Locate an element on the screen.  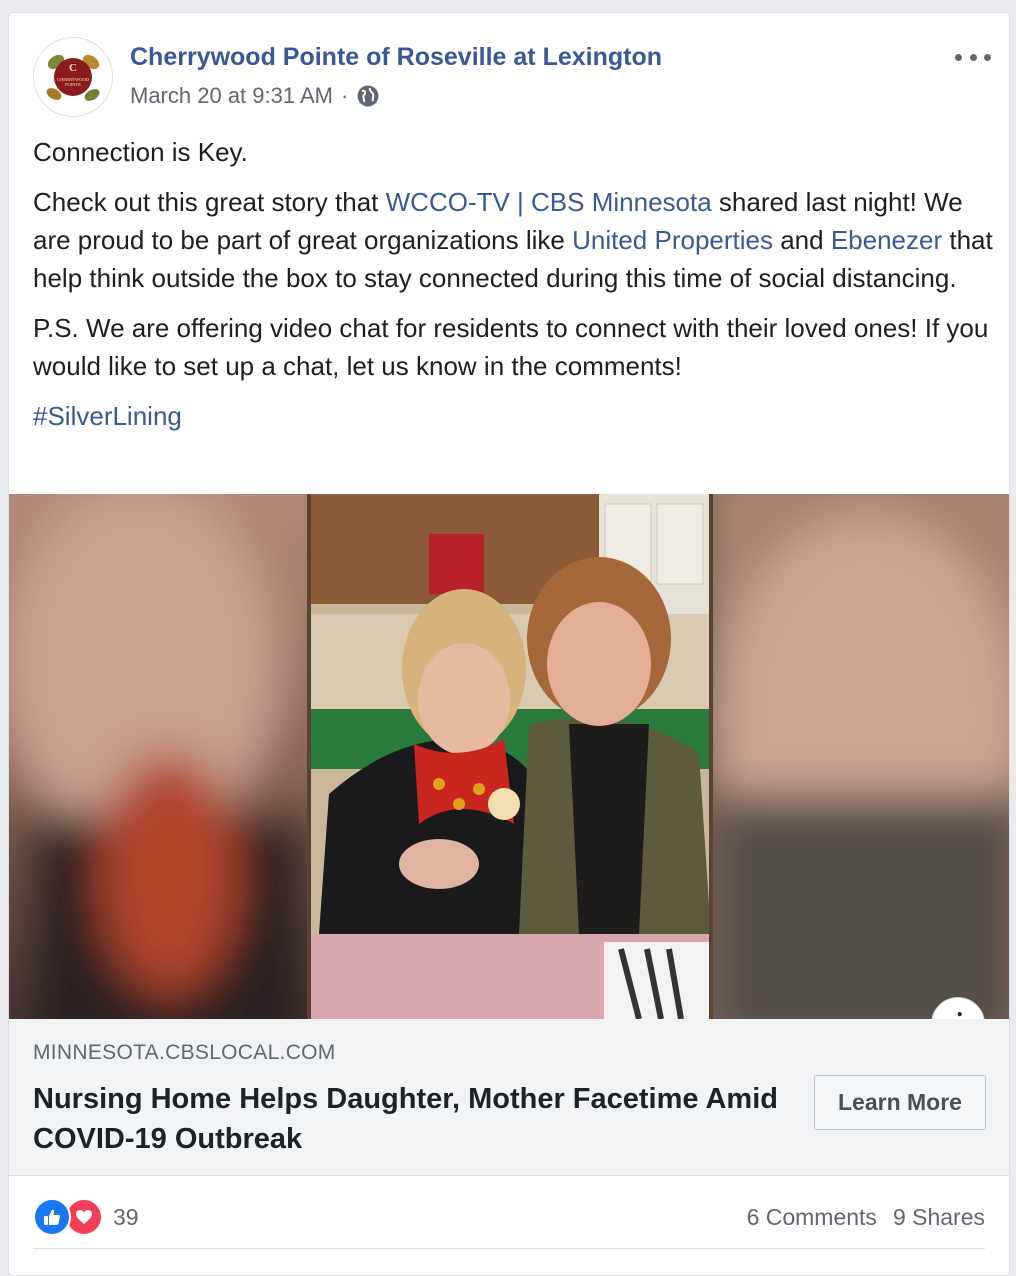
post-text-segment: Check out this great story that is located at coordinates (209, 202).